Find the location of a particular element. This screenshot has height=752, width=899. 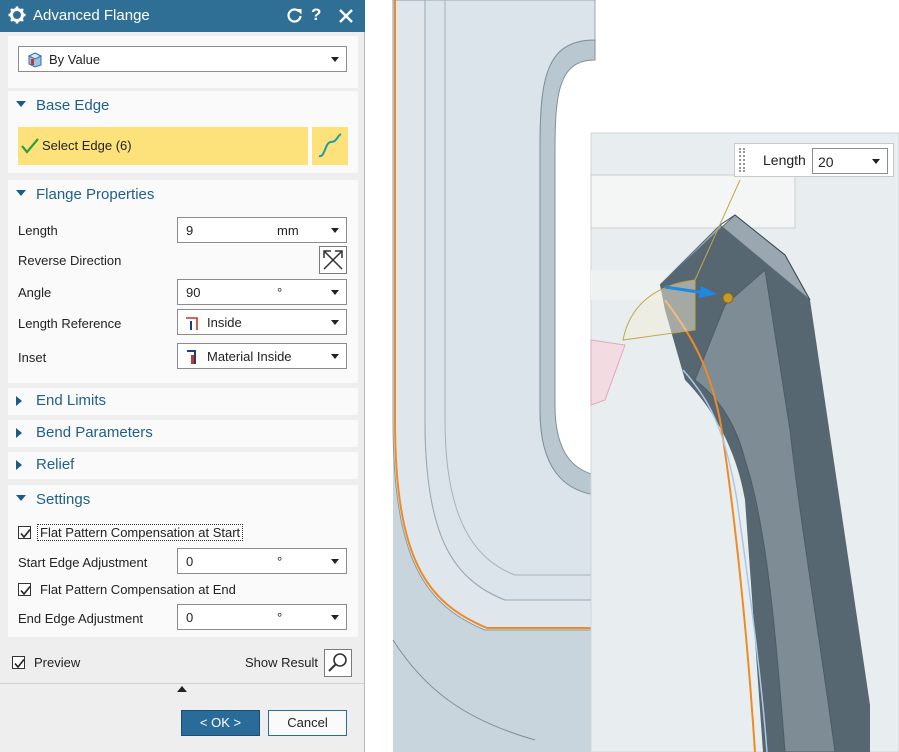

length-unit: mm is located at coordinates (288, 230).